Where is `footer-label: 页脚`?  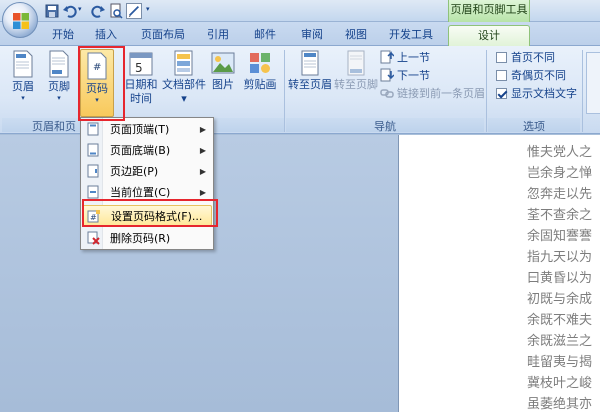 footer-label: 页脚 is located at coordinates (59, 86).